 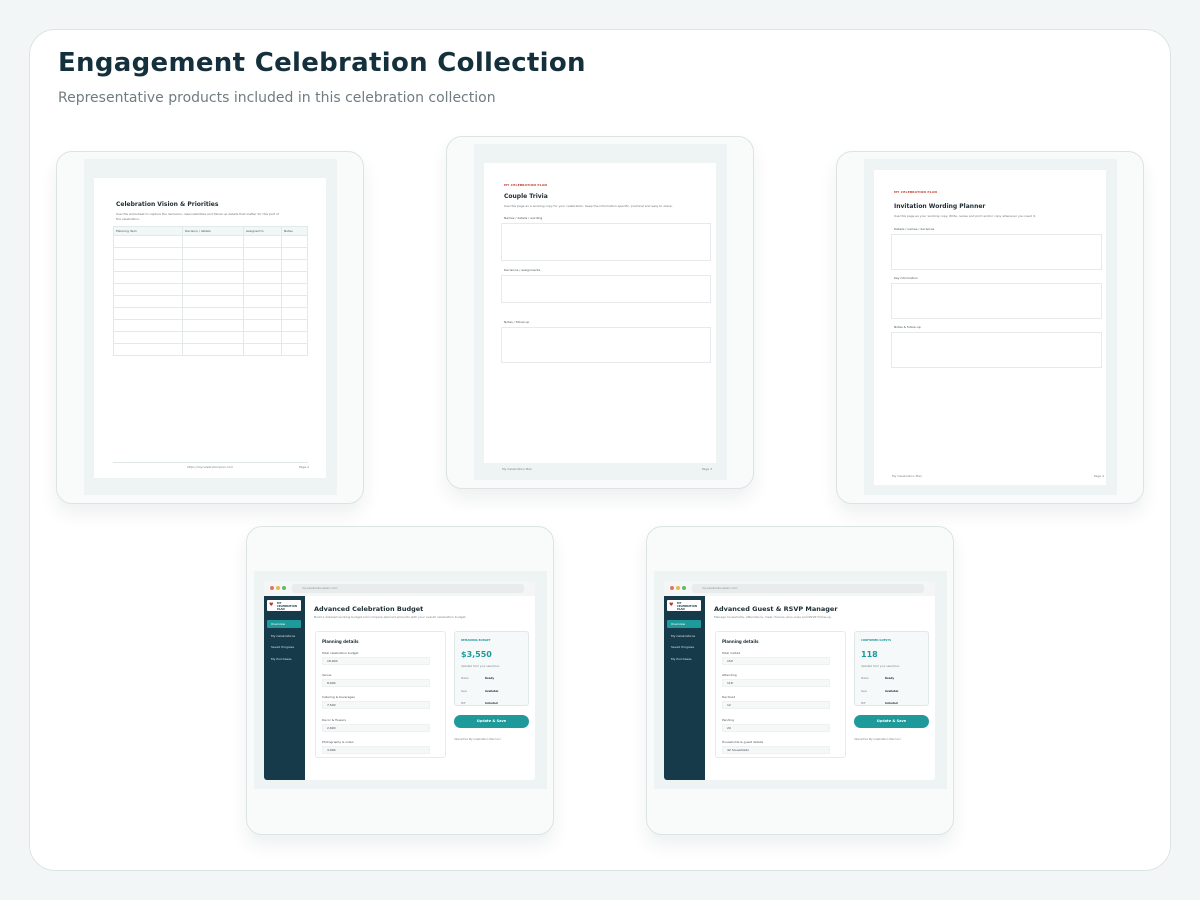 What do you see at coordinates (940, 206) in the screenshot?
I see `document-title: Invitation Wording Planner` at bounding box center [940, 206].